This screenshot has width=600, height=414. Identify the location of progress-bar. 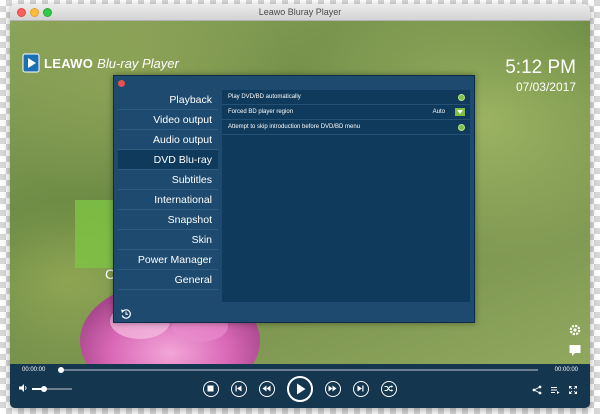
(298, 370).